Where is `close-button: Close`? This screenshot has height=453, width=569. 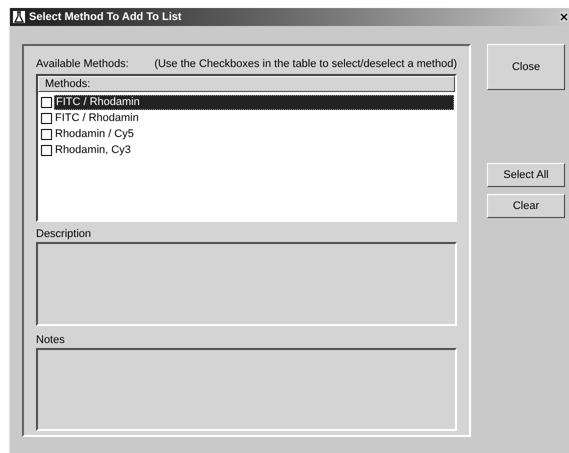 close-button: Close is located at coordinates (526, 67).